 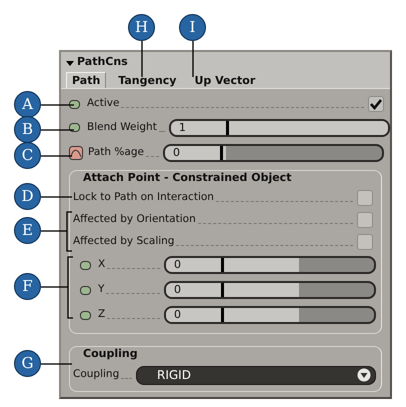 I want to click on group-title: Coupling, so click(x=110, y=353).